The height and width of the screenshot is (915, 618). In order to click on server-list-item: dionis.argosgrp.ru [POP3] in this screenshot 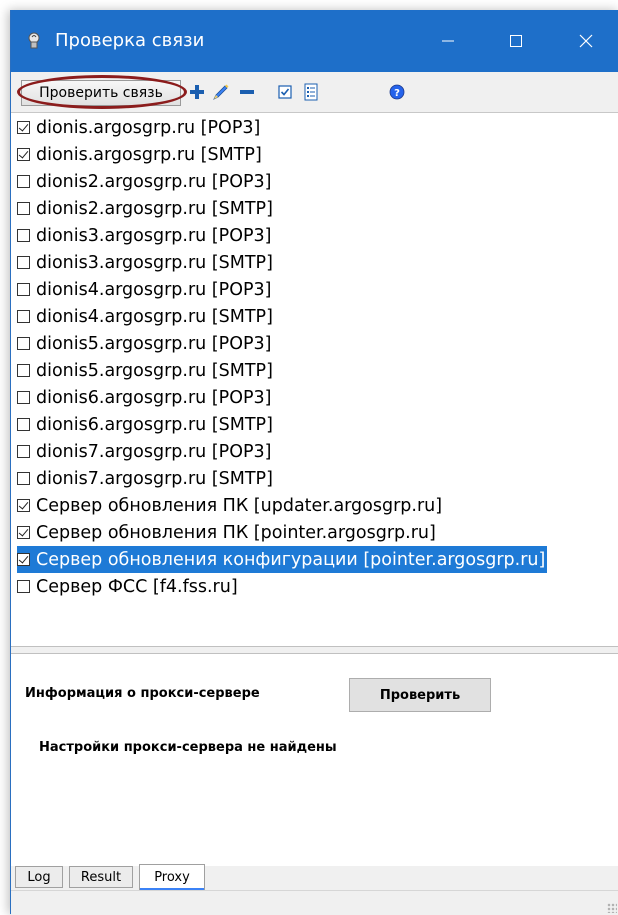, I will do `click(138, 127)`.